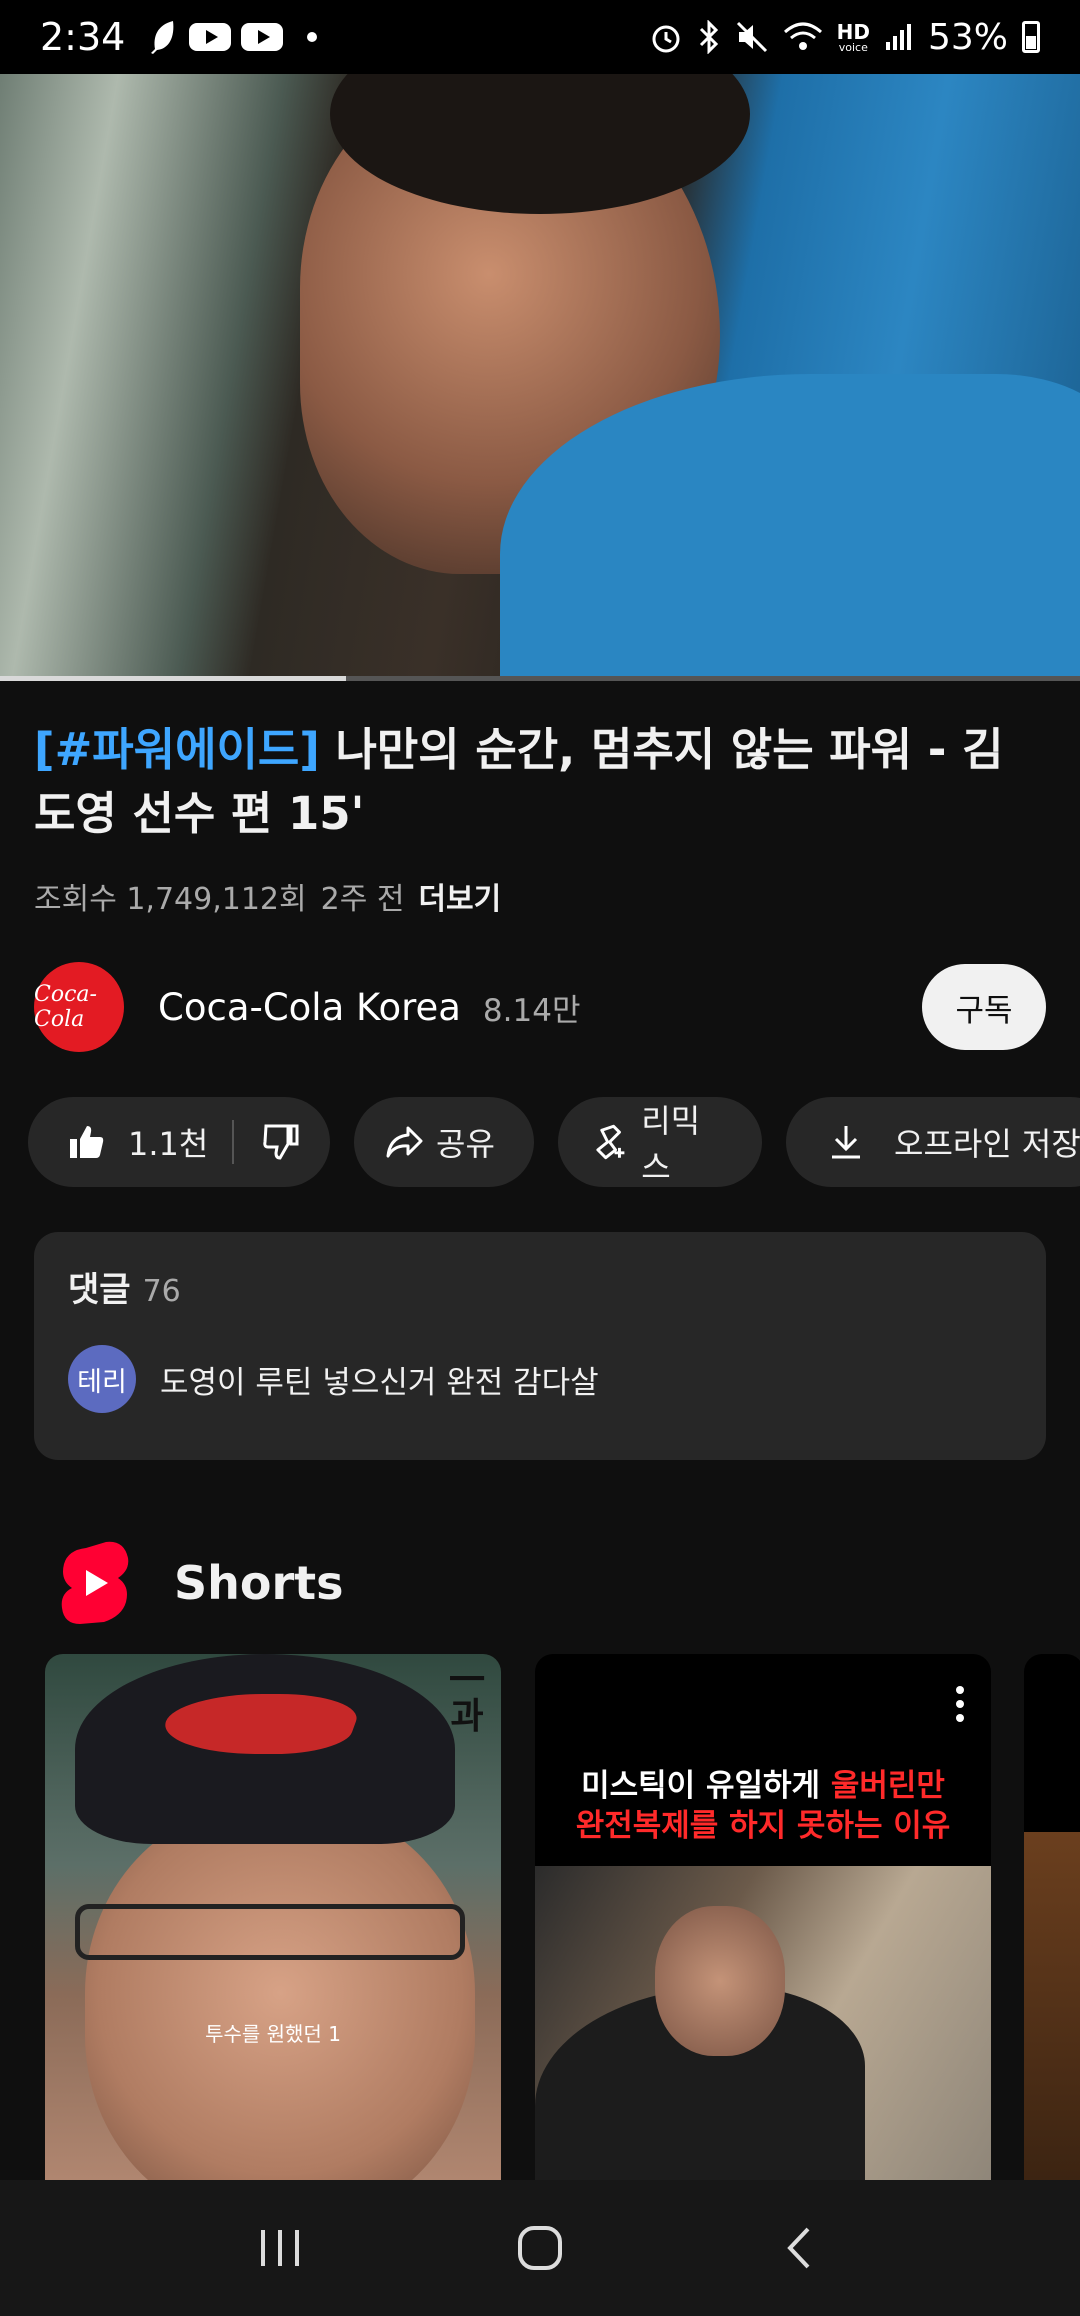 This screenshot has width=1080, height=2316. I want to click on title-hashtag: [#파워에이드], so click(177, 749).